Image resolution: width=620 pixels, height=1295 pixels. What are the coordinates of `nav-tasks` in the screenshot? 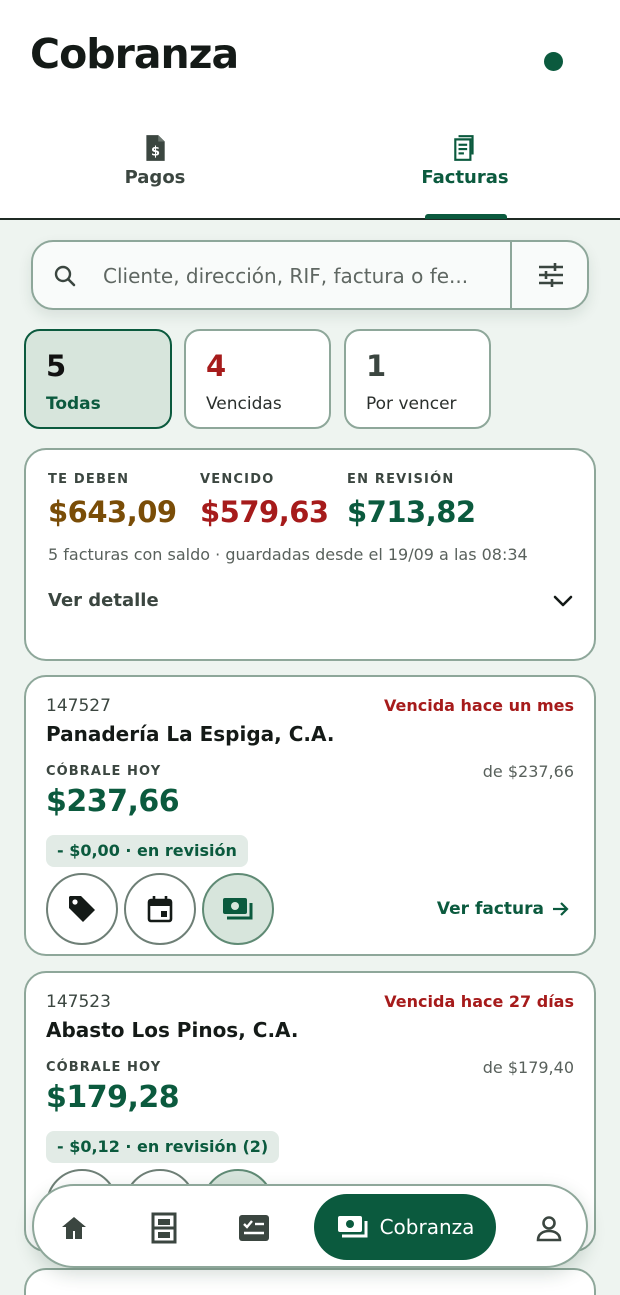 It's located at (254, 1228).